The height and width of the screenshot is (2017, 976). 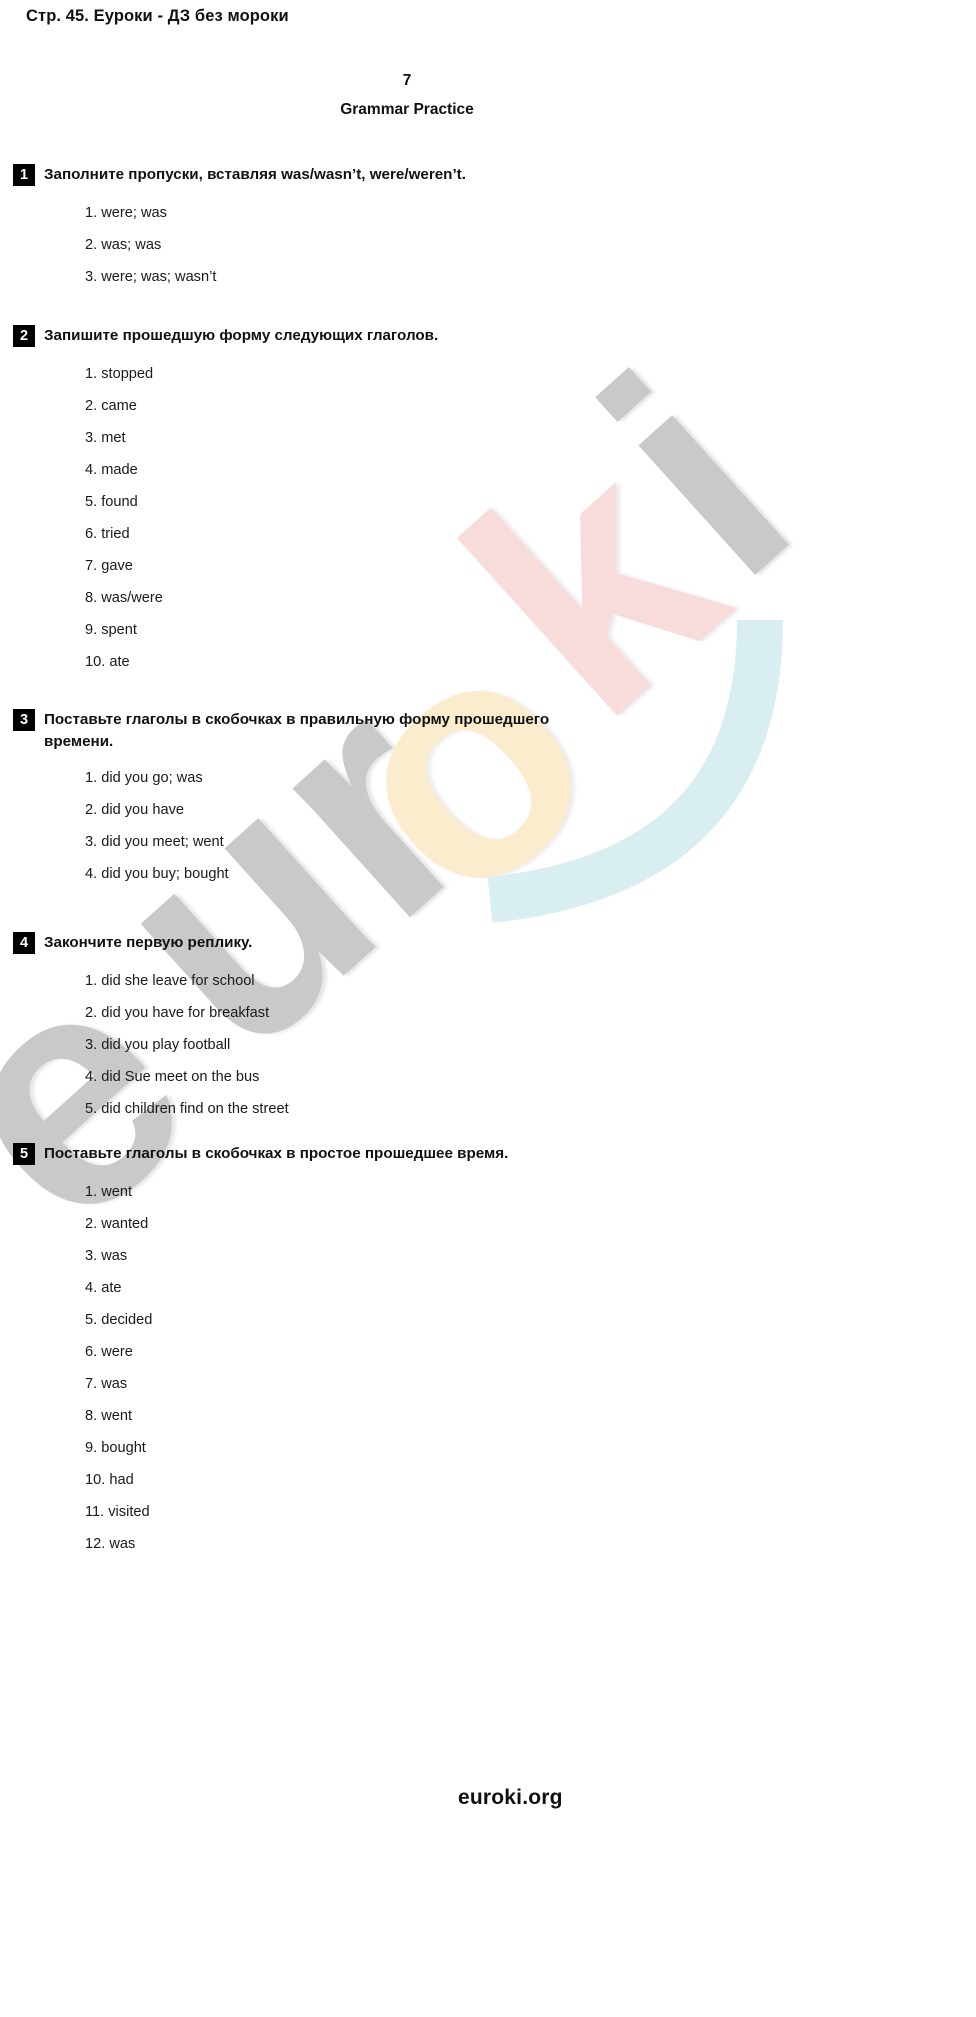 What do you see at coordinates (107, 533) in the screenshot?
I see `answer-item: 6. tried` at bounding box center [107, 533].